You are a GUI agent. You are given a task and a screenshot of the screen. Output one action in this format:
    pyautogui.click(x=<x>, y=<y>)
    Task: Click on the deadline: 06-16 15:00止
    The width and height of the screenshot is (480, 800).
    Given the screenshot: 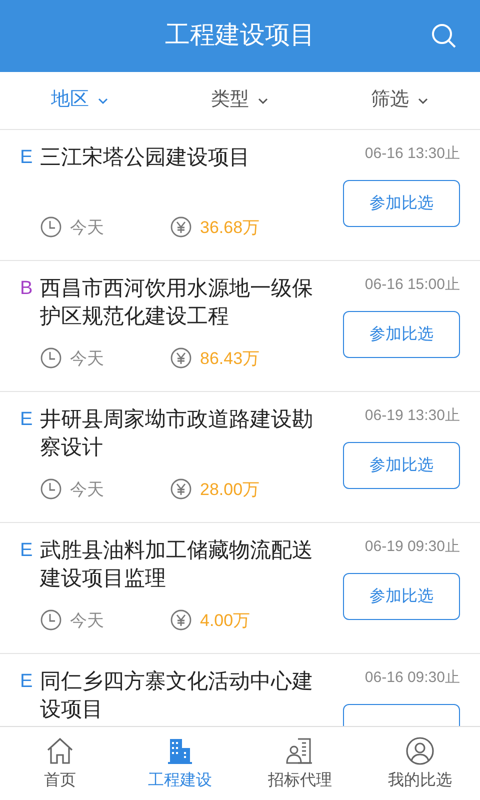 What is the action you would take?
    pyautogui.click(x=412, y=285)
    